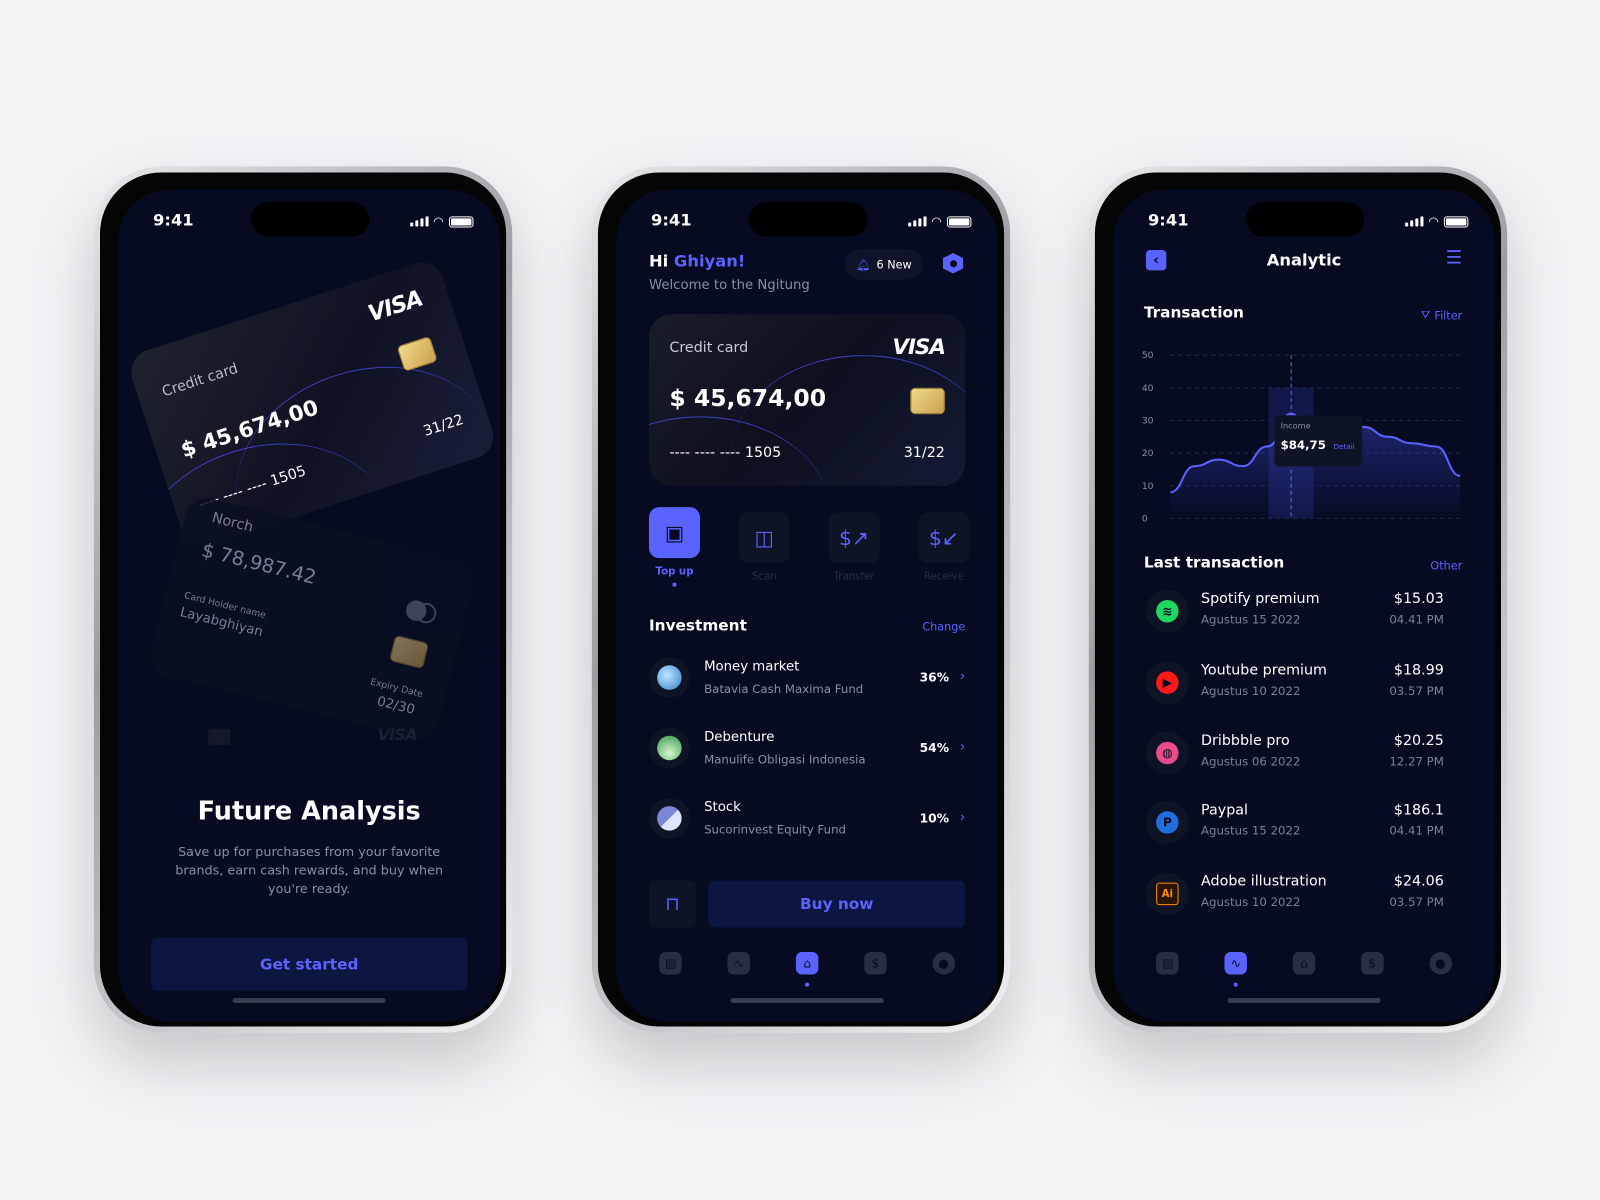 This screenshot has width=1600, height=1200. I want to click on investment-fund: Manulife Obligasi Indonesia, so click(785, 759).